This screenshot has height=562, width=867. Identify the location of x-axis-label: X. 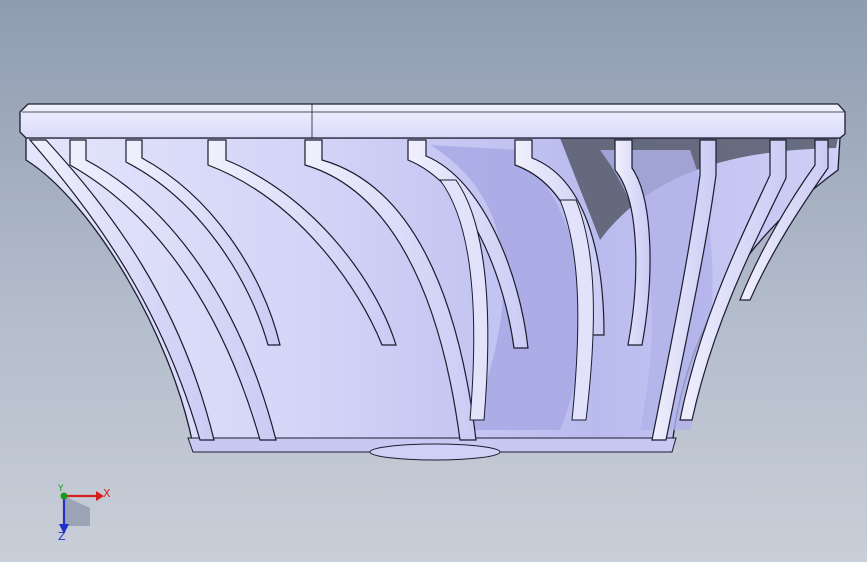
(107, 493).